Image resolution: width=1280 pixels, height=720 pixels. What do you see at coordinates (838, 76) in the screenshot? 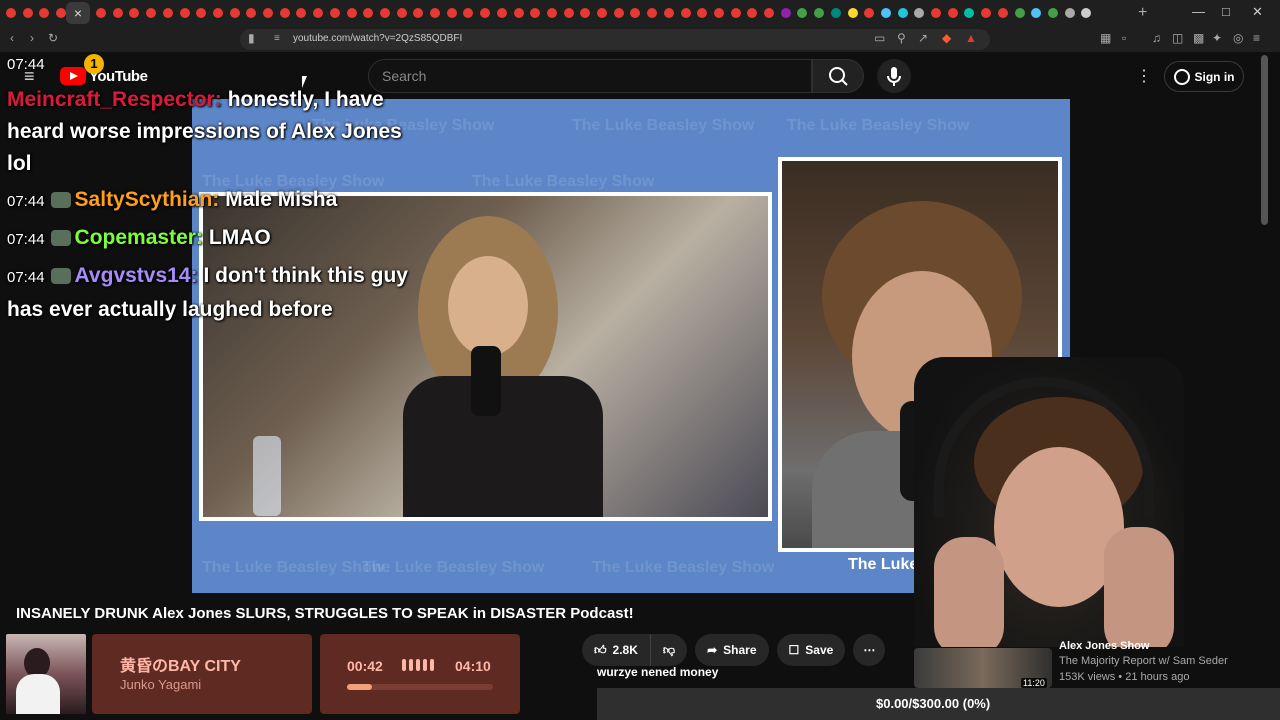
I see `search-button` at bounding box center [838, 76].